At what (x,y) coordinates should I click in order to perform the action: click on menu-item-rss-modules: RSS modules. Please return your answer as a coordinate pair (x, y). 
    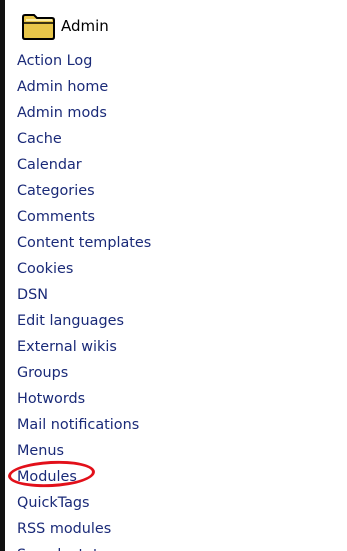
    Looking at the image, I should click on (84, 529).